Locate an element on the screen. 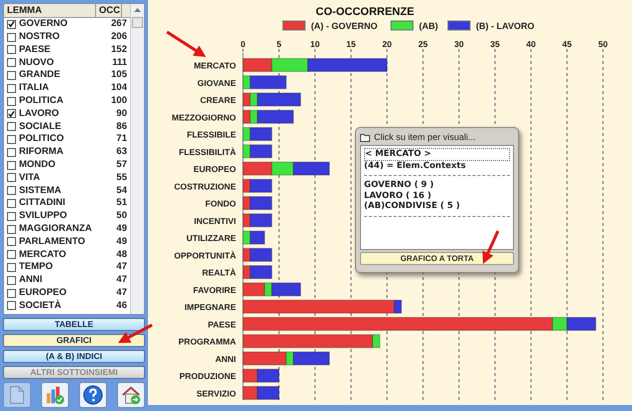 The image size is (632, 411). count-label: 152 is located at coordinates (119, 49).